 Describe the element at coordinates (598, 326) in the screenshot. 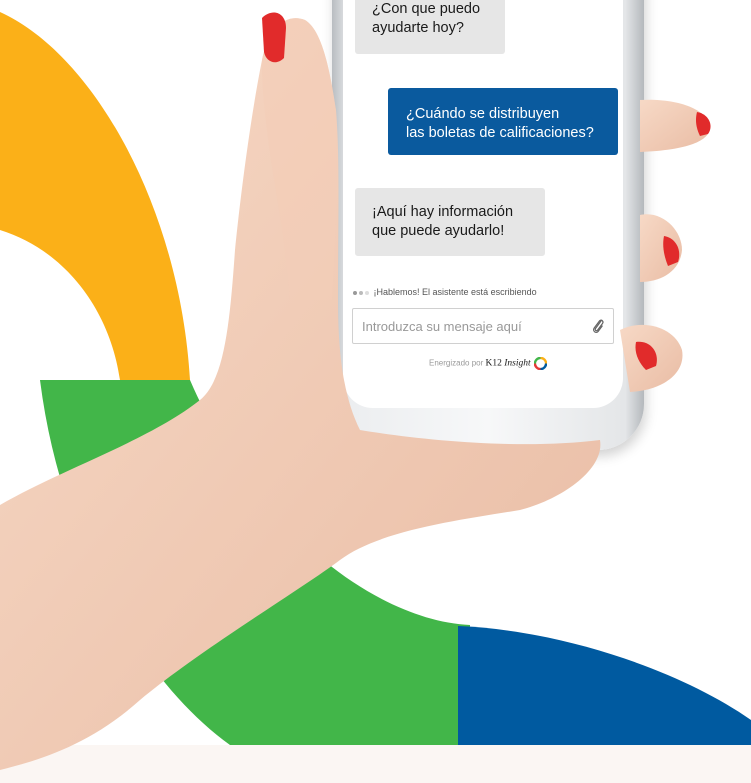

I see `paperclip-icon` at that location.